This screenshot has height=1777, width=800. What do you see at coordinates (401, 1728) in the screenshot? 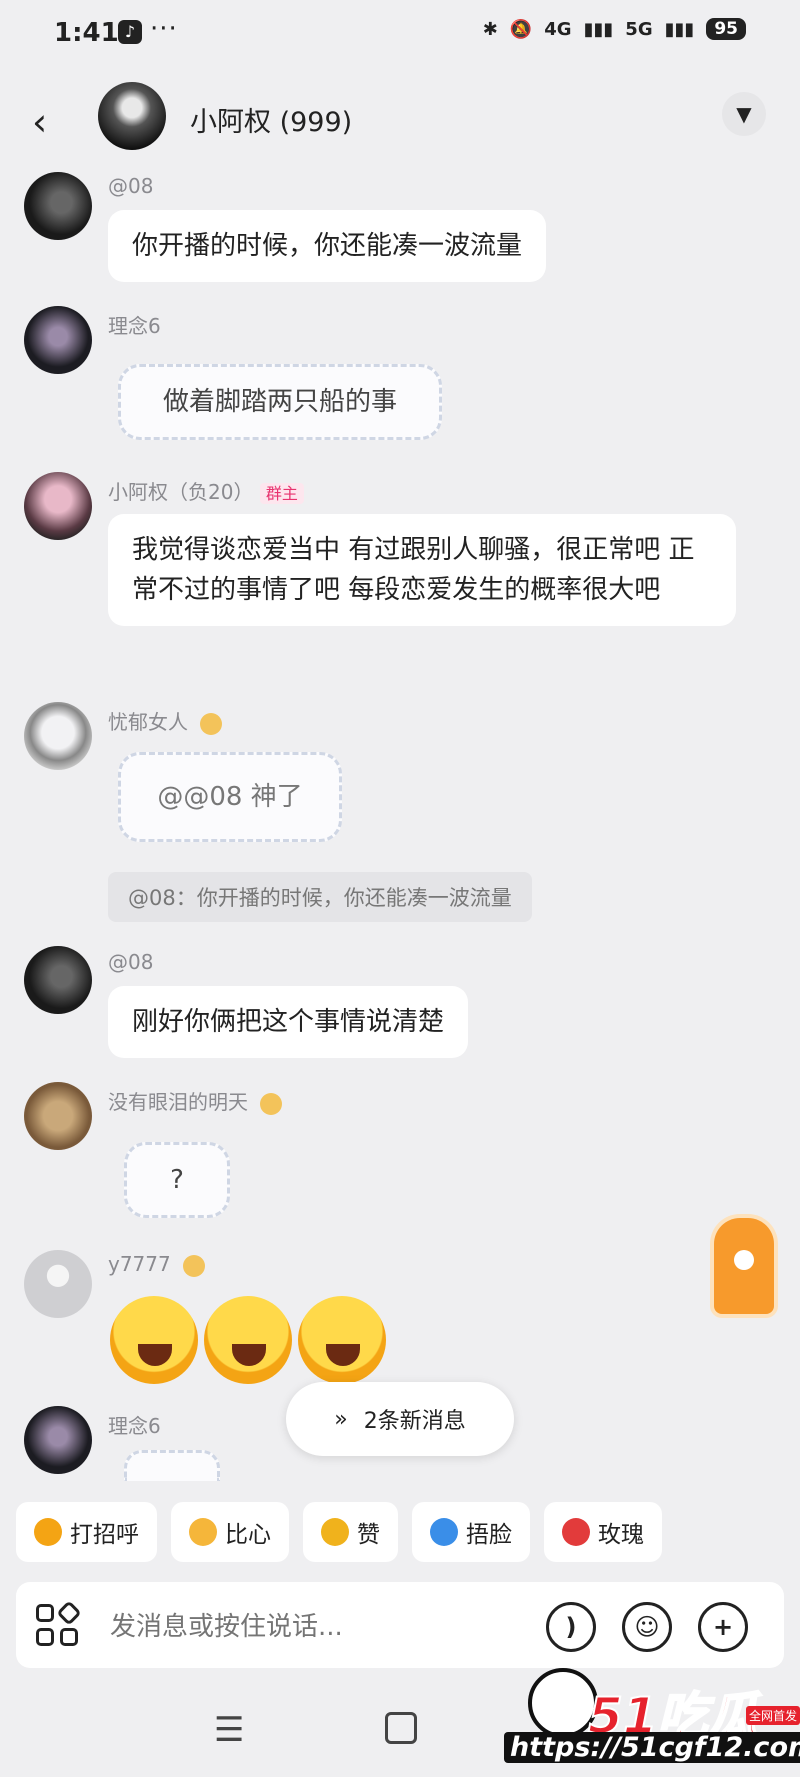
I see `nav-home-icon` at bounding box center [401, 1728].